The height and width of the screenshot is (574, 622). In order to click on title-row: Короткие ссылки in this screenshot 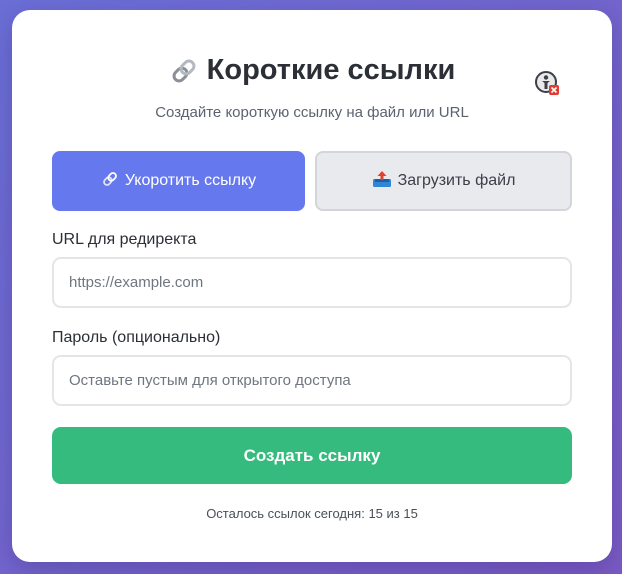, I will do `click(312, 70)`.